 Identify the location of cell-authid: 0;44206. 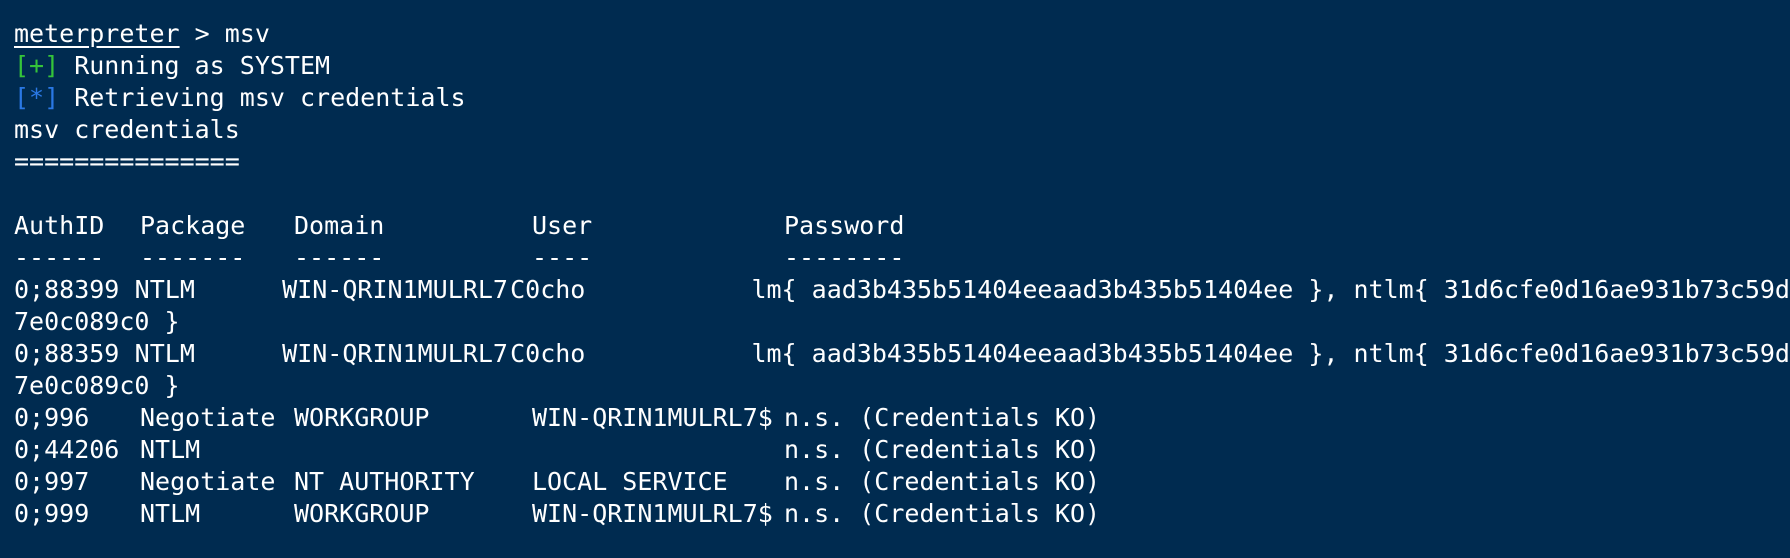
(67, 449).